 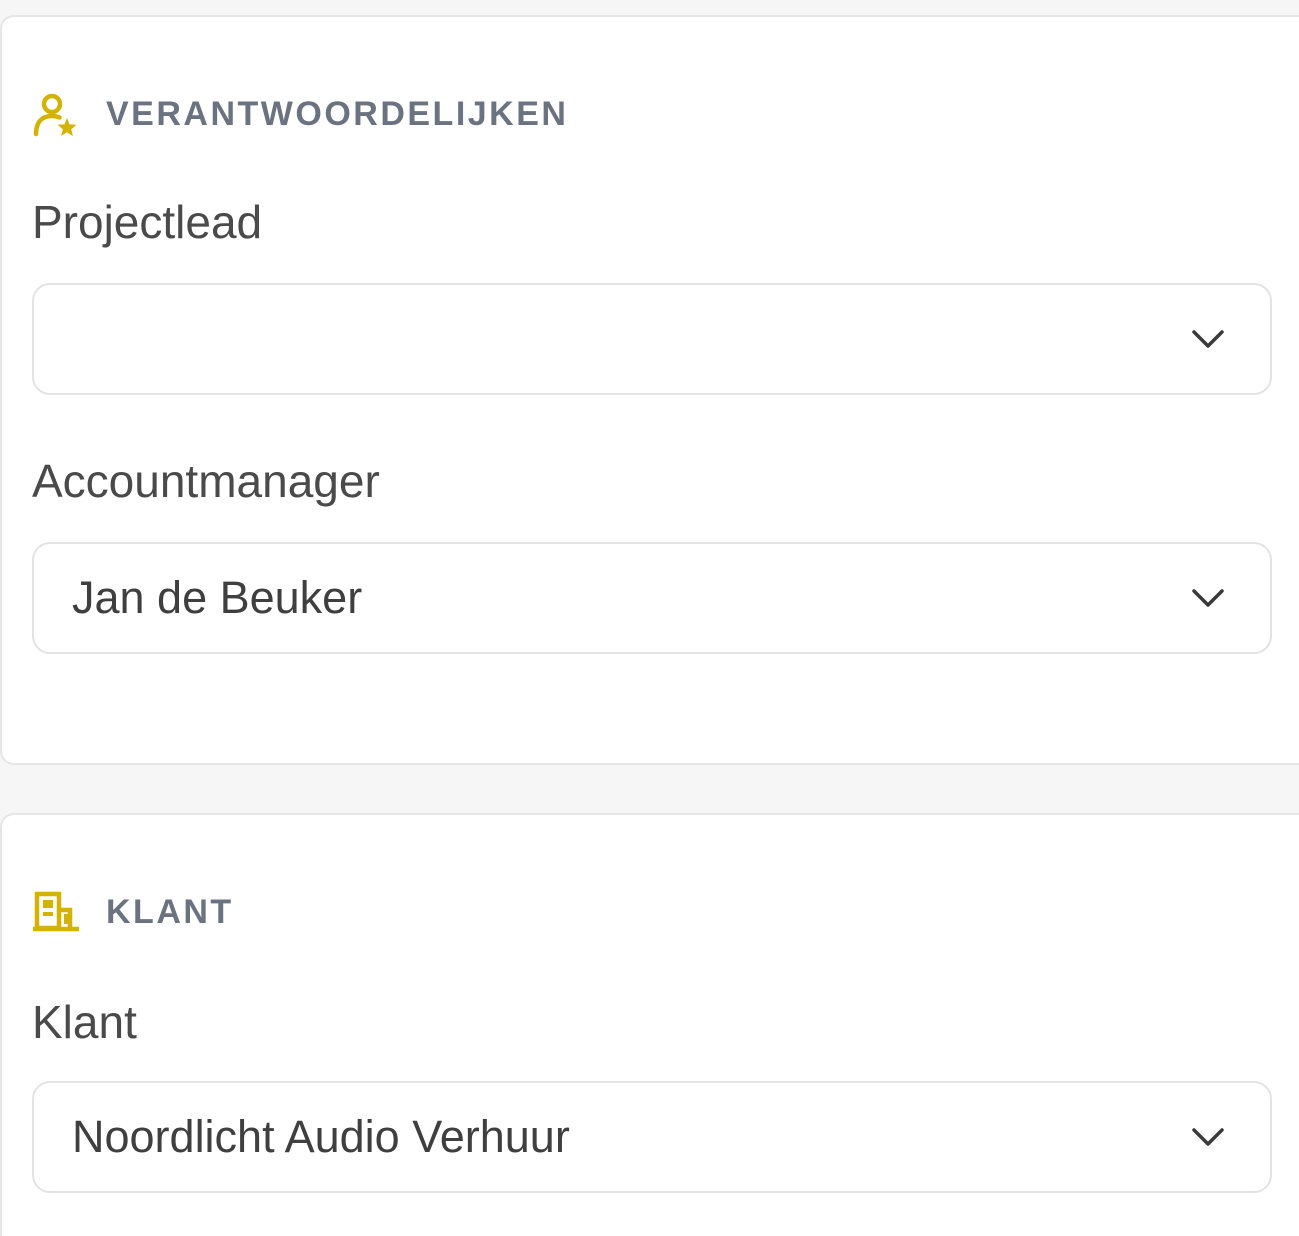 I want to click on accountmanager-label: Accountmanager, so click(x=206, y=481).